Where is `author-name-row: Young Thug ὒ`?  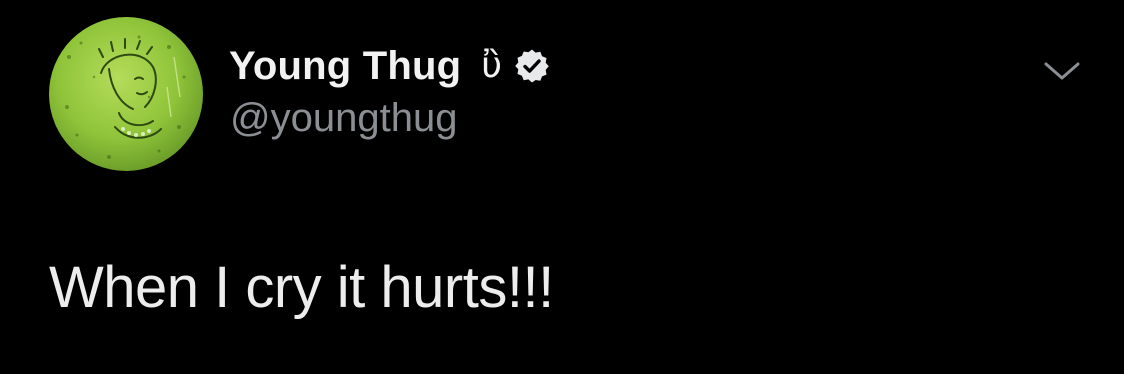
author-name-row: Young Thug ὒ is located at coordinates (389, 66).